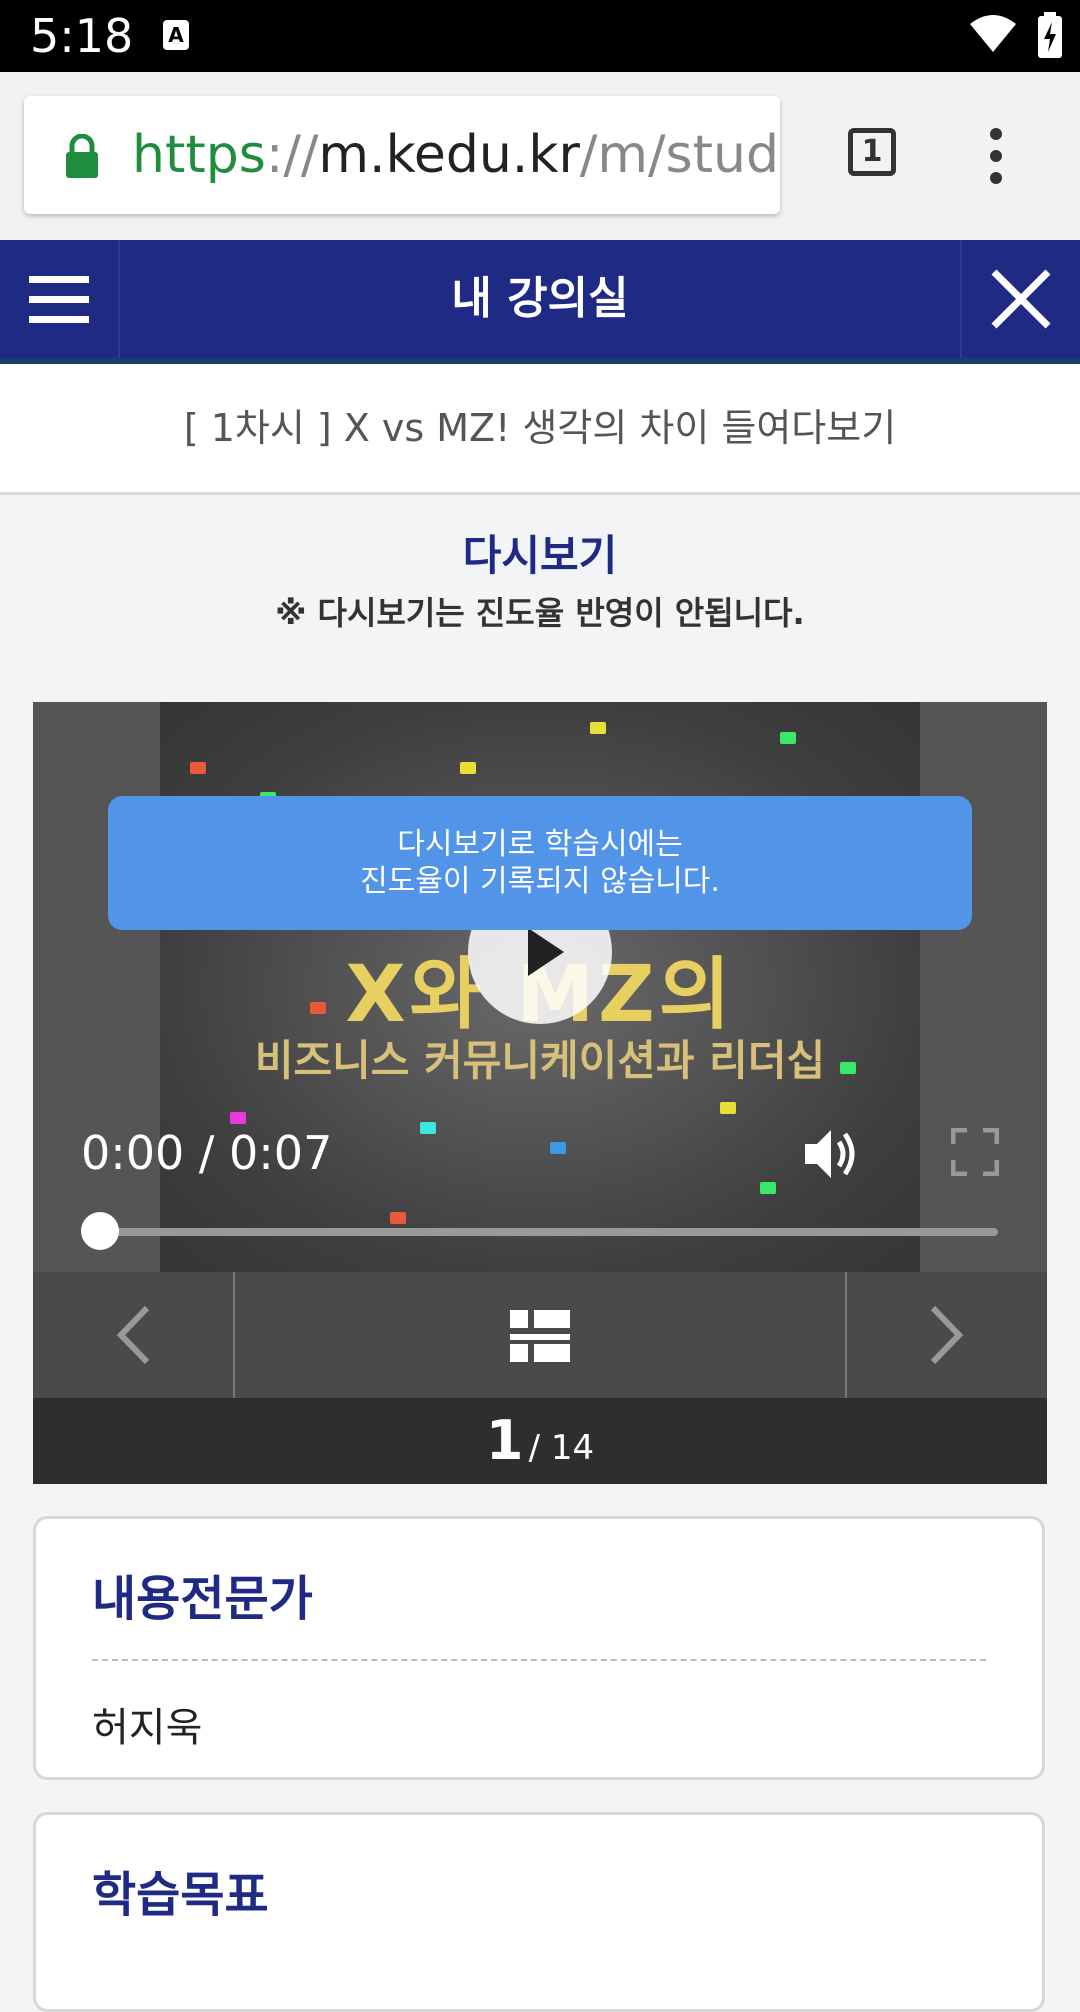  Describe the element at coordinates (993, 33) in the screenshot. I see `wifi-icon` at that location.